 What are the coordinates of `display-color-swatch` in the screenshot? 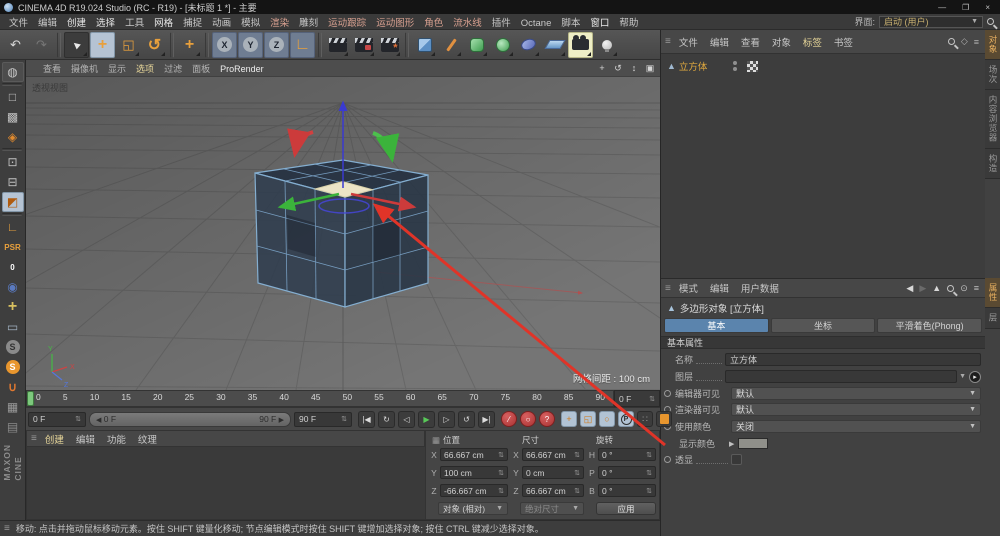 It's located at (753, 443).